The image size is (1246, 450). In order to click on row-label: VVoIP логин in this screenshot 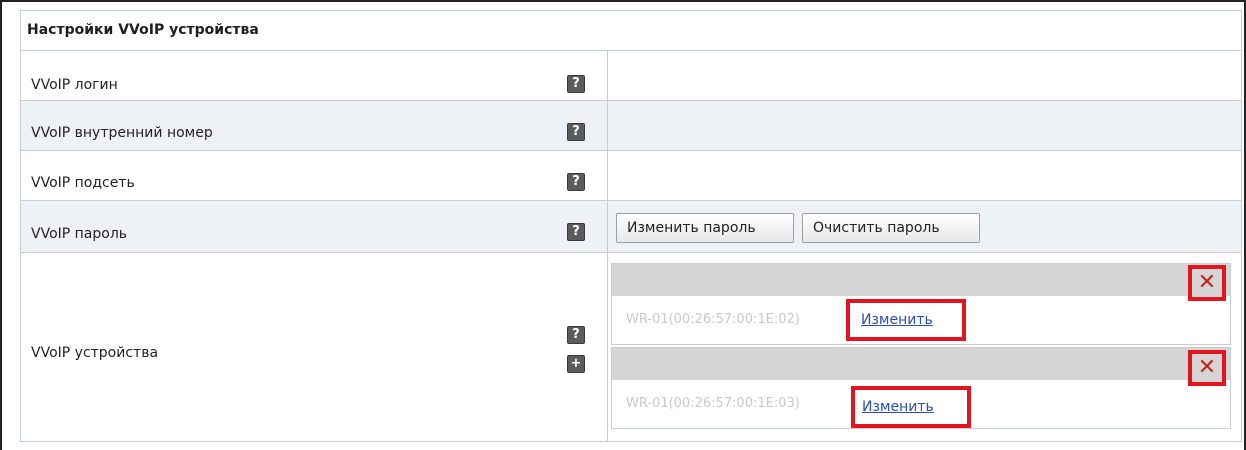, I will do `click(74, 85)`.